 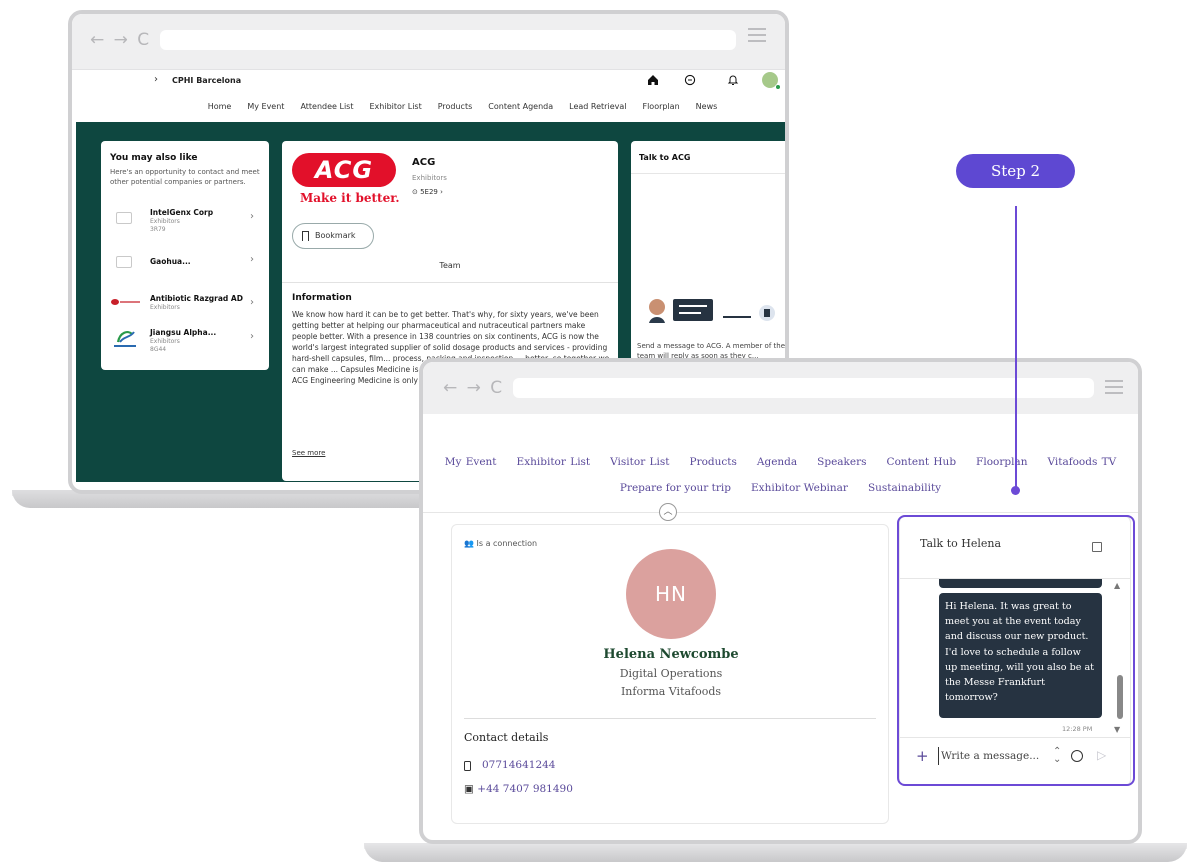 What do you see at coordinates (1016, 347) in the screenshot?
I see `callout-line` at bounding box center [1016, 347].